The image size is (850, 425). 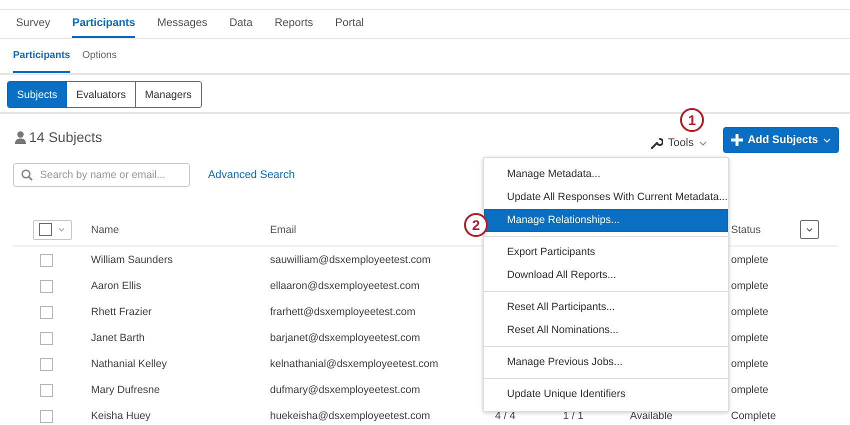 What do you see at coordinates (651, 416) in the screenshot?
I see `table-cell: Available` at bounding box center [651, 416].